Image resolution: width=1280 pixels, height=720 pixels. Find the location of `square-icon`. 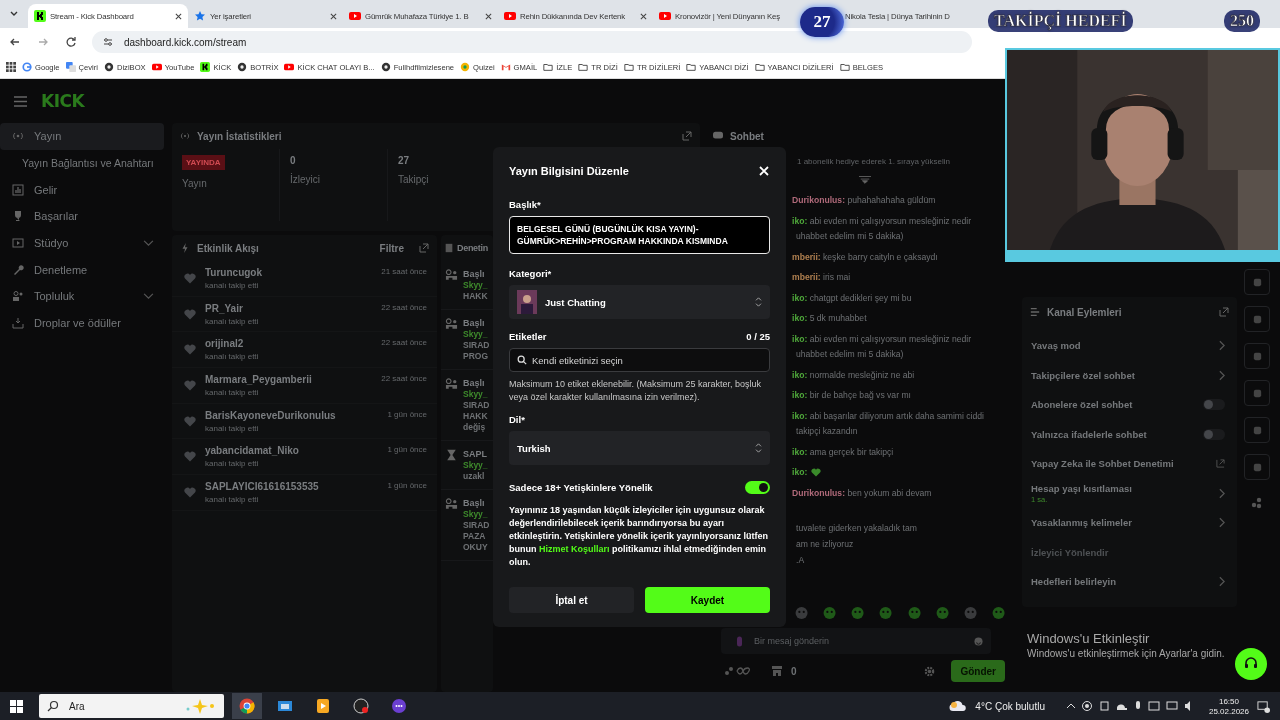

square-icon is located at coordinates (1257, 467).